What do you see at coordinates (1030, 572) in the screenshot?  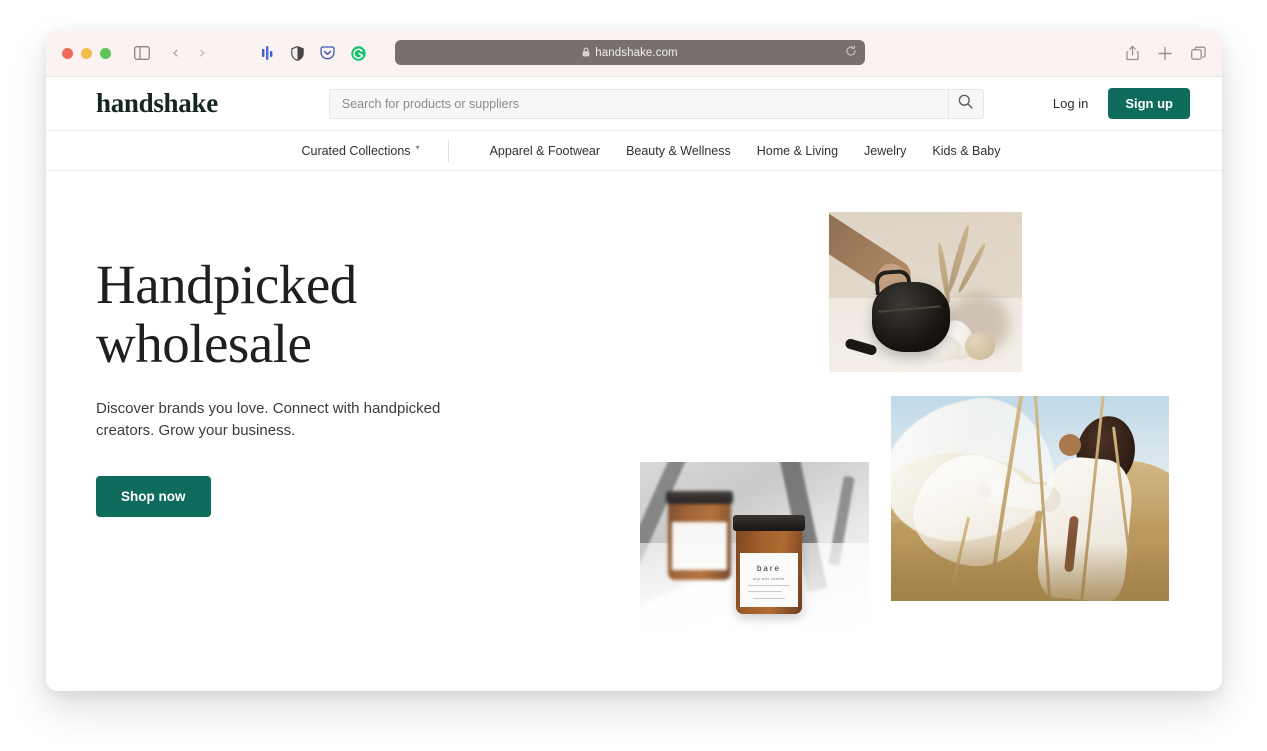 I see `foreground-grass` at bounding box center [1030, 572].